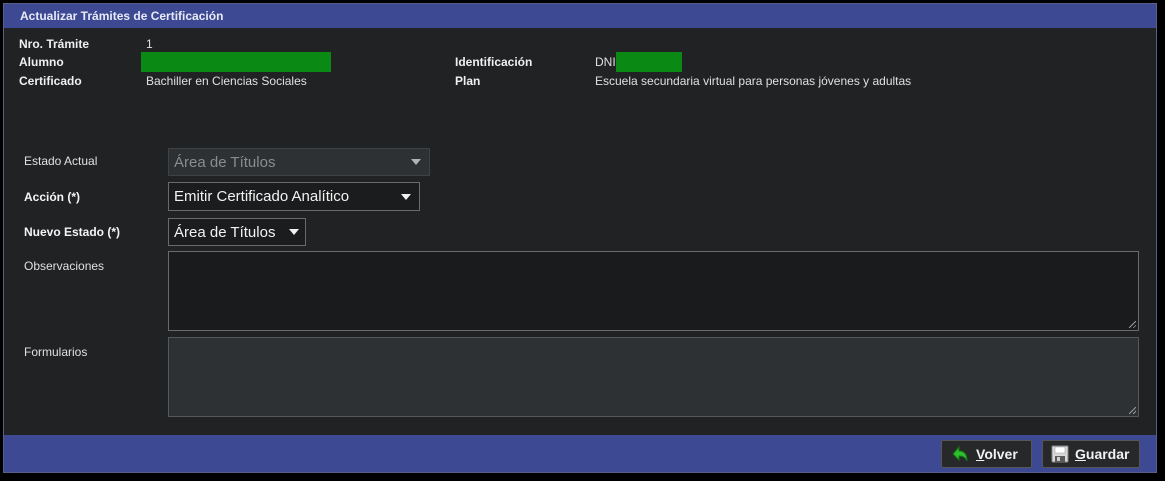  What do you see at coordinates (1001, 454) in the screenshot?
I see `volver-label: olver` at bounding box center [1001, 454].